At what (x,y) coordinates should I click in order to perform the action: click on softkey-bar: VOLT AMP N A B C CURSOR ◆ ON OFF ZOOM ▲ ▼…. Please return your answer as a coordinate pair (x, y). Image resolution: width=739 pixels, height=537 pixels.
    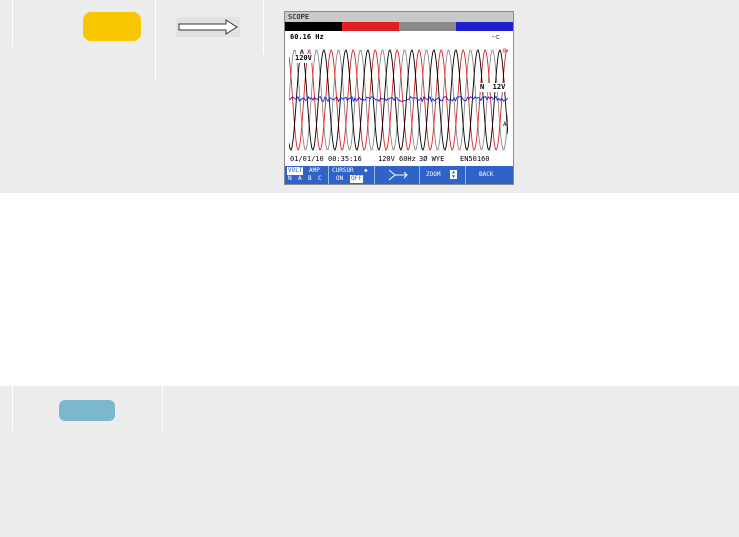
    Looking at the image, I should click on (399, 175).